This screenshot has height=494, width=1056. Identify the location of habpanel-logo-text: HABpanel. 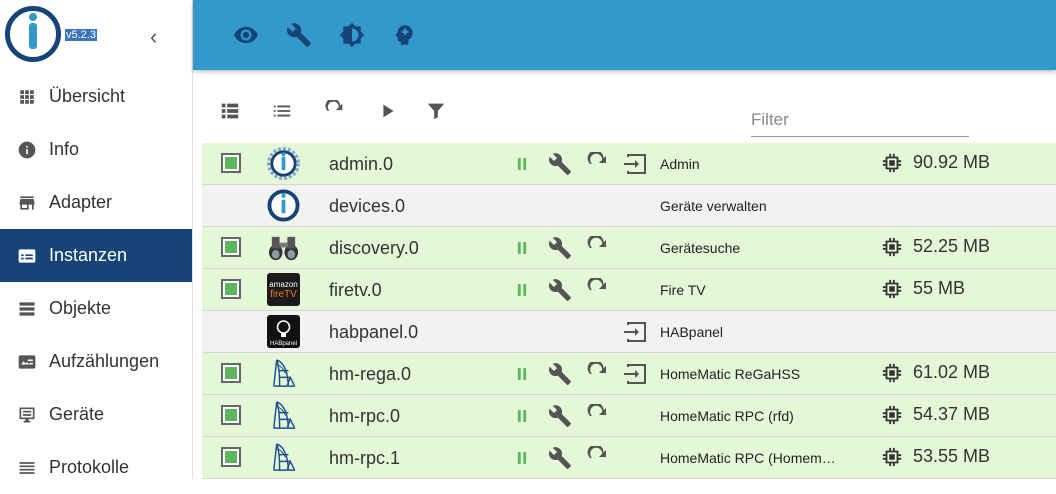
(283, 344).